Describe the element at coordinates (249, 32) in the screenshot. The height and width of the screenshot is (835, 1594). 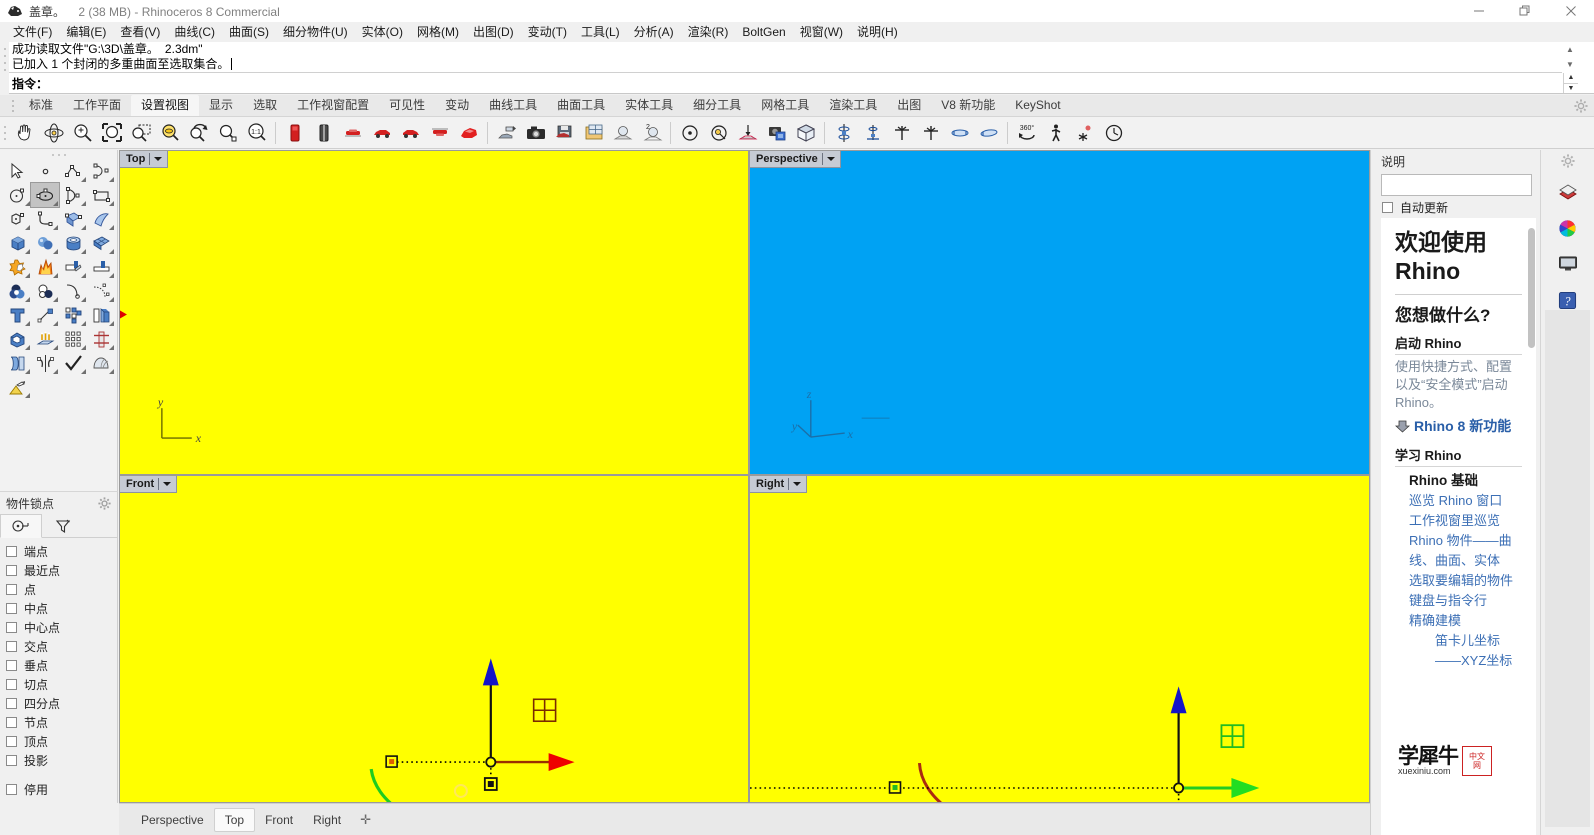
I see `menu-surface: 曲面(S)` at that location.